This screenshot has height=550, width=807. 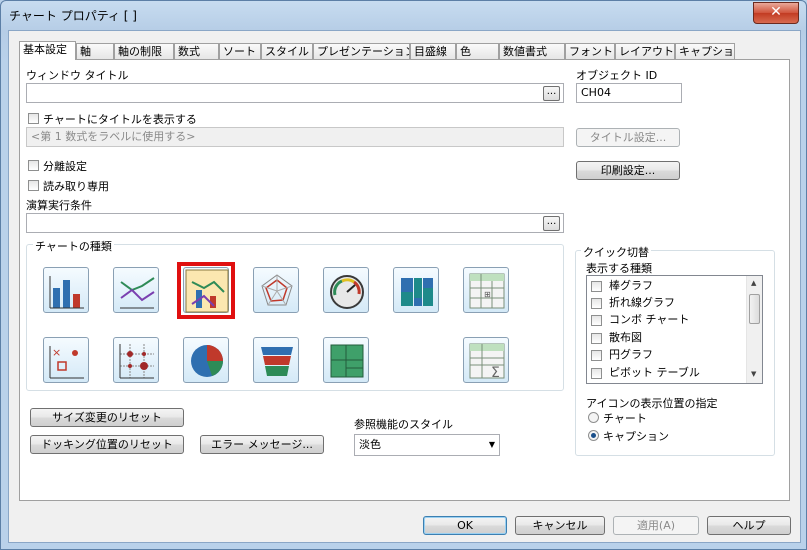 What do you see at coordinates (295, 137) in the screenshot?
I see `chart-title-input: <第 1 数式をラベルに使用する>` at bounding box center [295, 137].